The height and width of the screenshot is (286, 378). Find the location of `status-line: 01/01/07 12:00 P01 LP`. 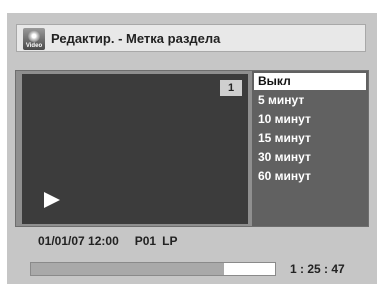

status-line: 01/01/07 12:00 P01 LP is located at coordinates (115, 241).